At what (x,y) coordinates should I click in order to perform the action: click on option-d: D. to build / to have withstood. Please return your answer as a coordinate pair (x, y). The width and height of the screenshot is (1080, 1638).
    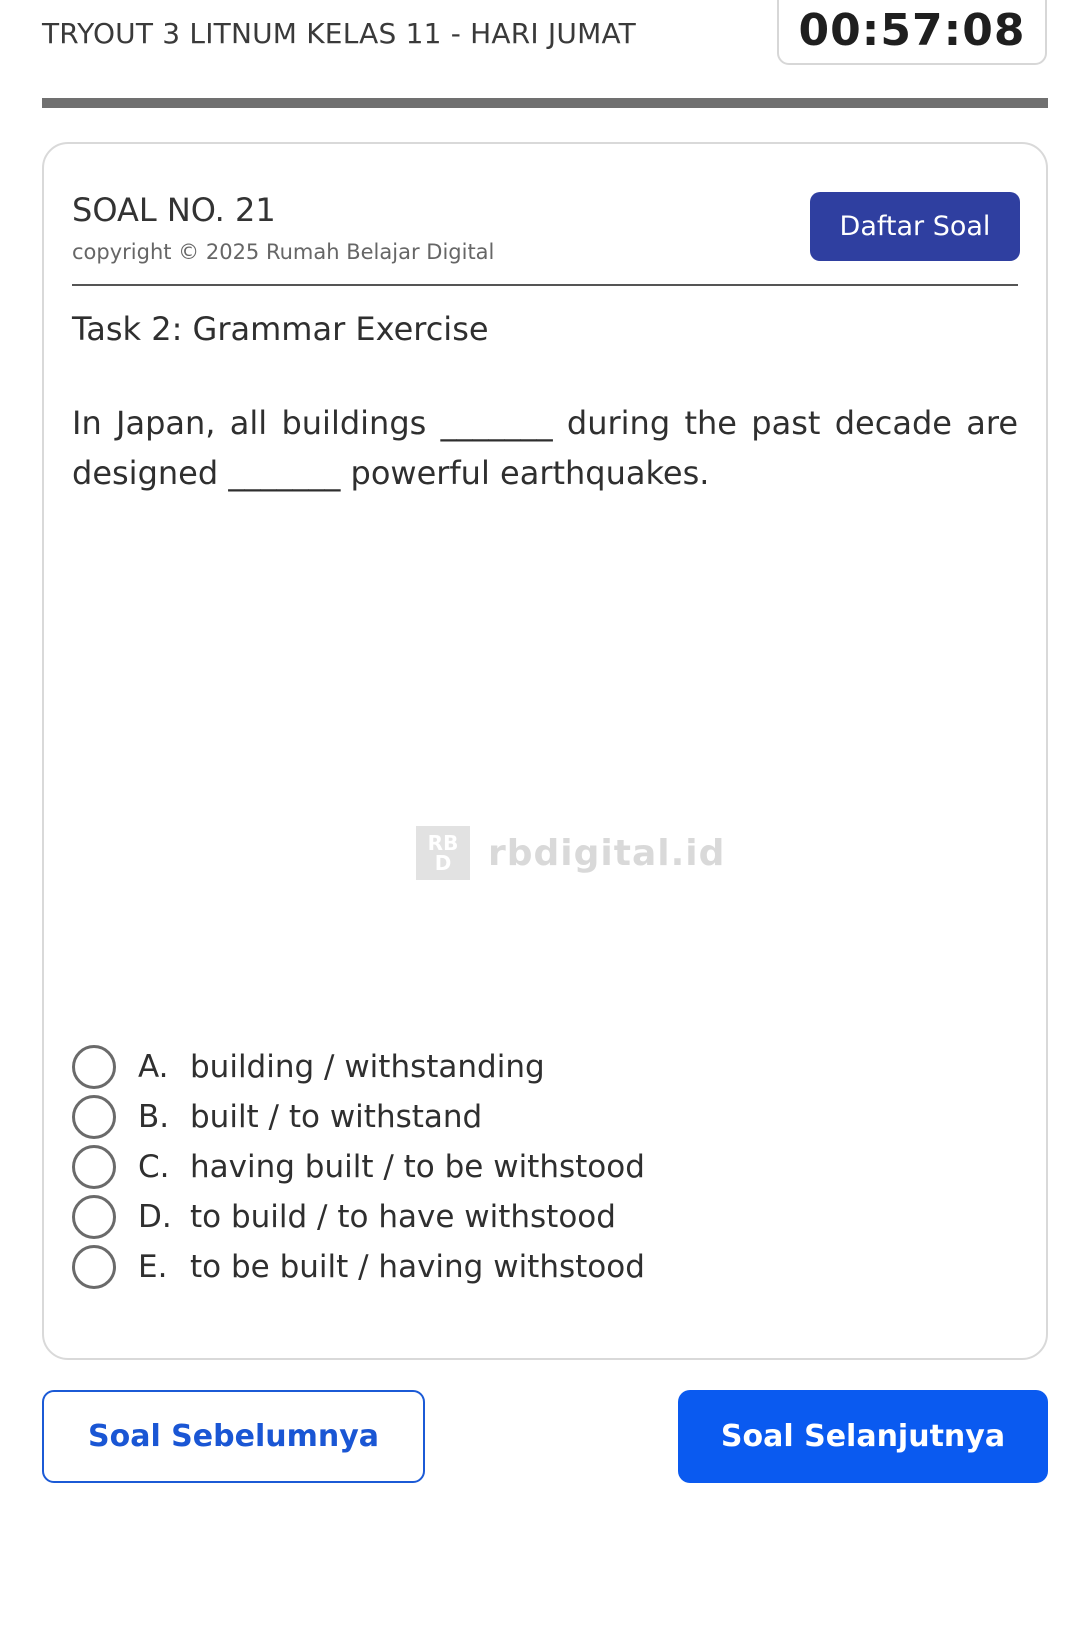
    Looking at the image, I should click on (542, 1217).